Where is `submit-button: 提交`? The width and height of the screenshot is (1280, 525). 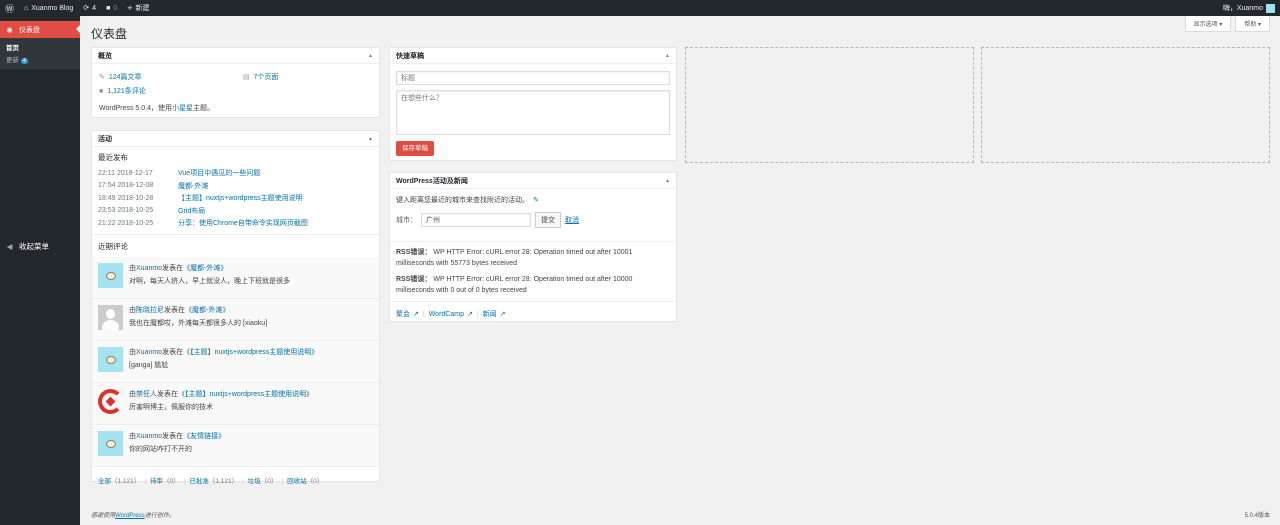 submit-button: 提交 is located at coordinates (548, 220).